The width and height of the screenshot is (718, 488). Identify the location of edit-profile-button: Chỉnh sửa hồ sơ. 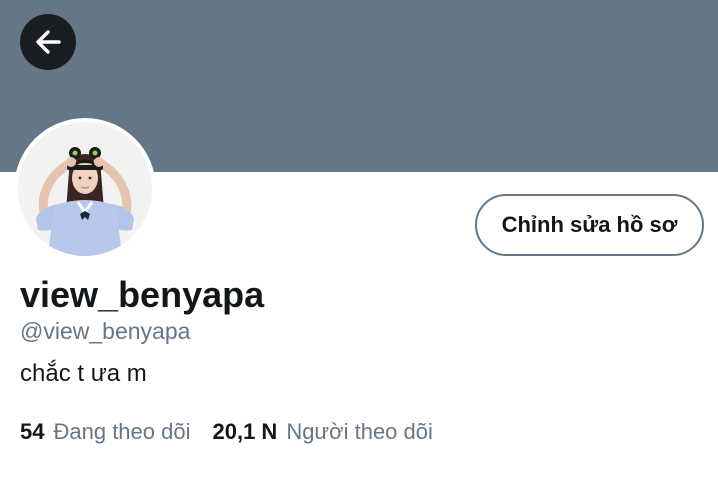
(589, 225).